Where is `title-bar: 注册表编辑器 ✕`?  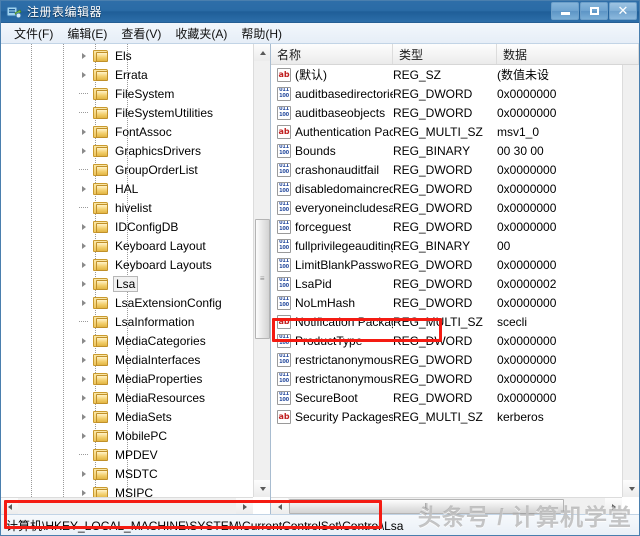 title-bar: 注册表编辑器 ✕ is located at coordinates (320, 12).